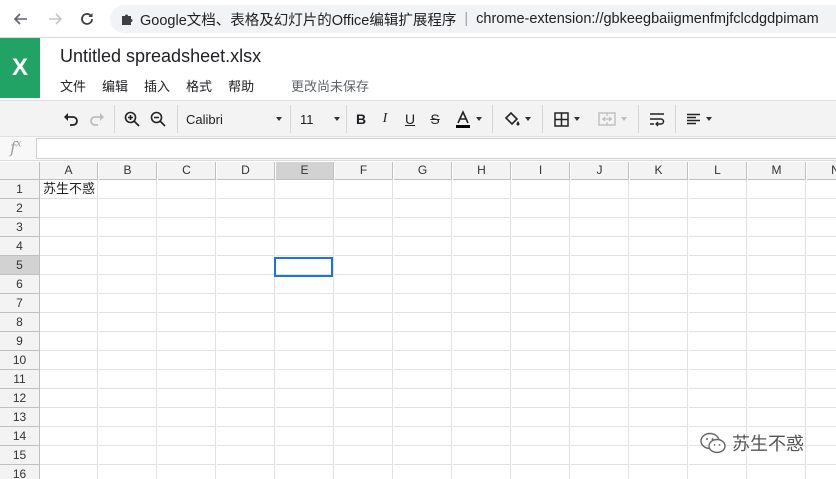 The image size is (836, 479). Describe the element at coordinates (364, 398) in the screenshot. I see `cell-f12` at that location.